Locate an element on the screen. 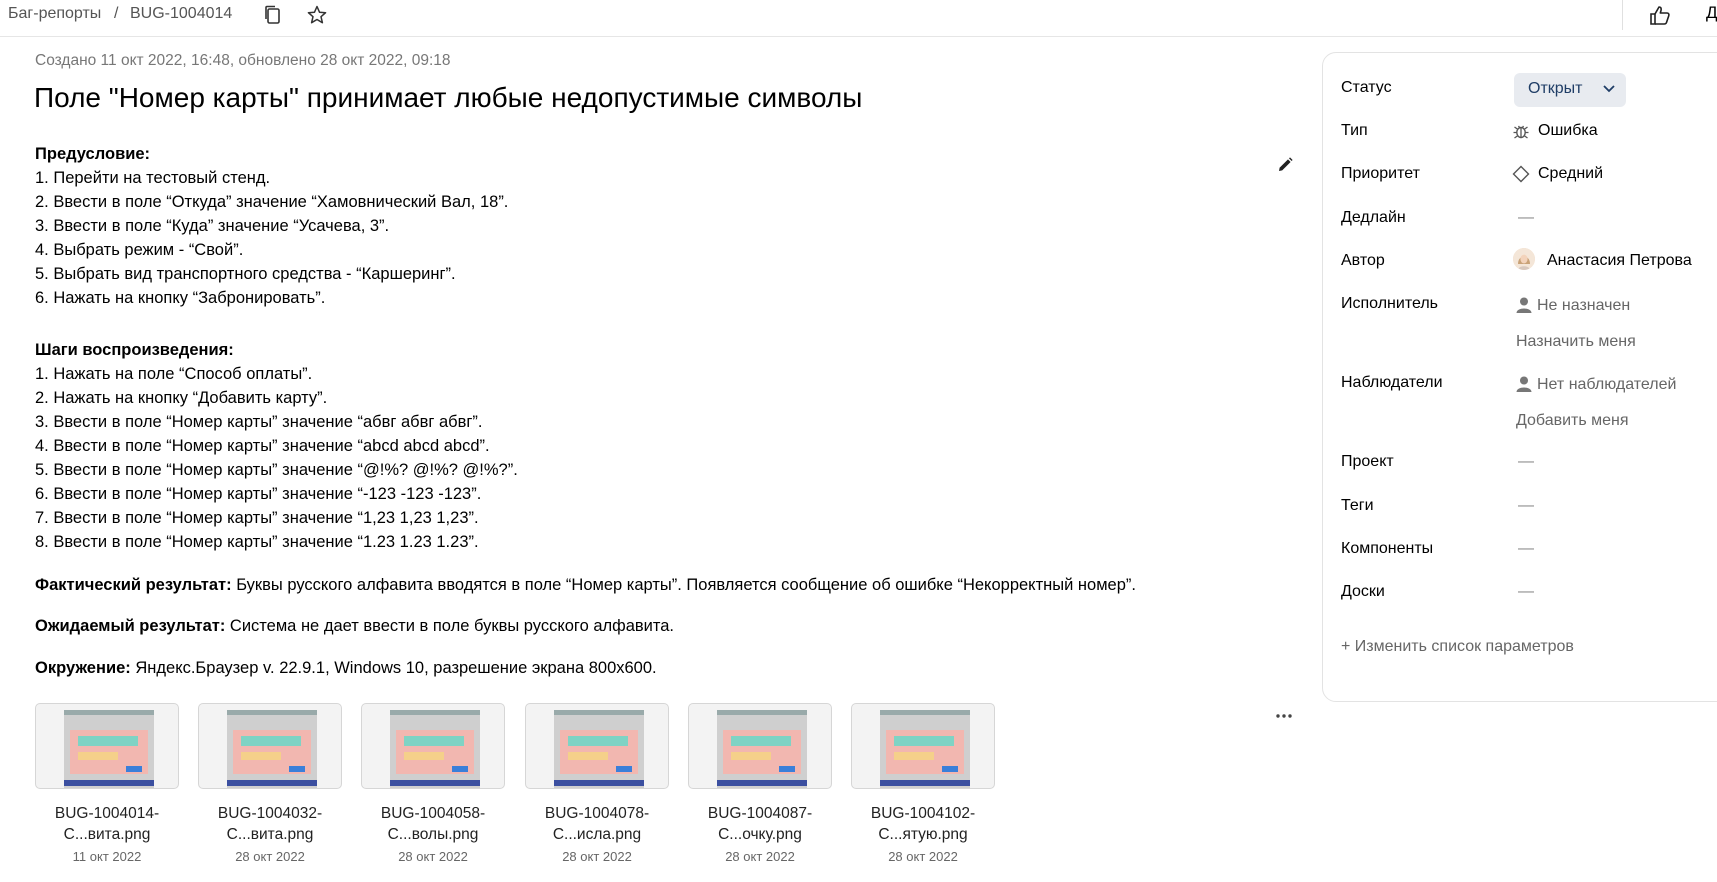 The width and height of the screenshot is (1717, 882). attachment-name: С...волы.png is located at coordinates (433, 834).